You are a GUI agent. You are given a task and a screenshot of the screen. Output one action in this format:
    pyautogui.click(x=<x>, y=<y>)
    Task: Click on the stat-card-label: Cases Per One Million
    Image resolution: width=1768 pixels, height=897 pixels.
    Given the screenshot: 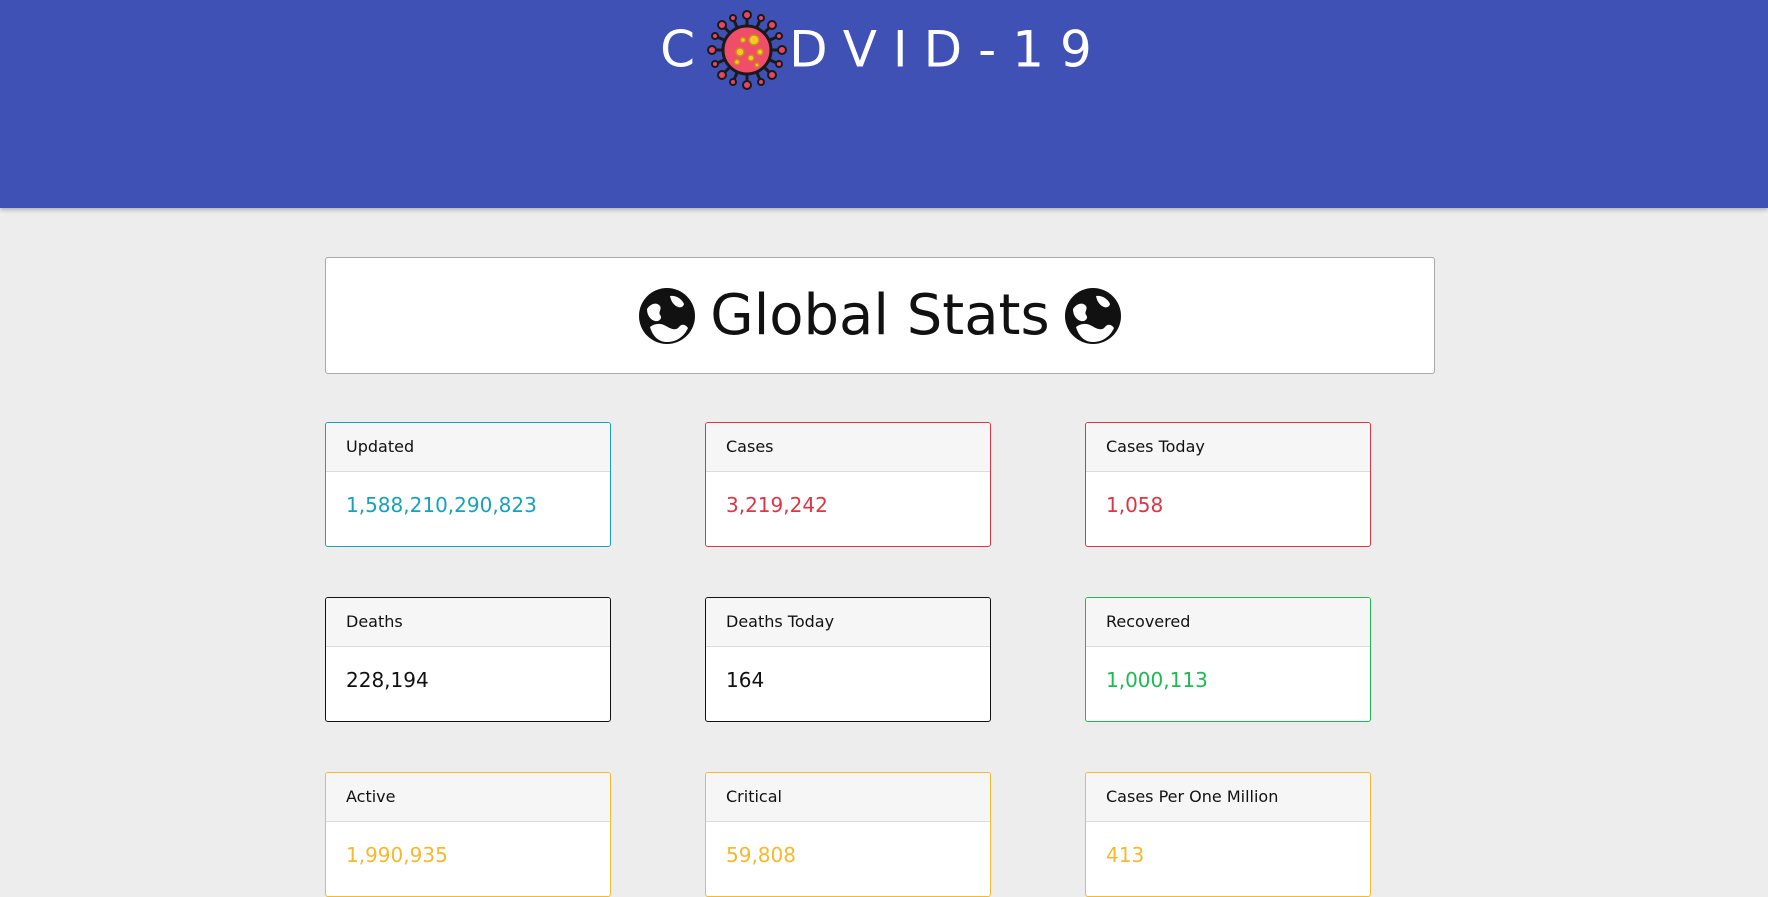 What is the action you would take?
    pyautogui.click(x=1228, y=797)
    